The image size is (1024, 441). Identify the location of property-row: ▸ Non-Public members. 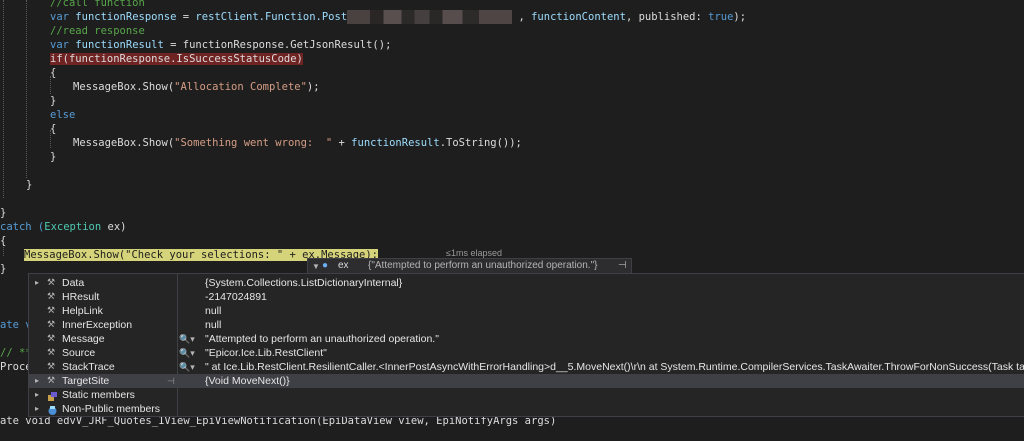
(526, 409).